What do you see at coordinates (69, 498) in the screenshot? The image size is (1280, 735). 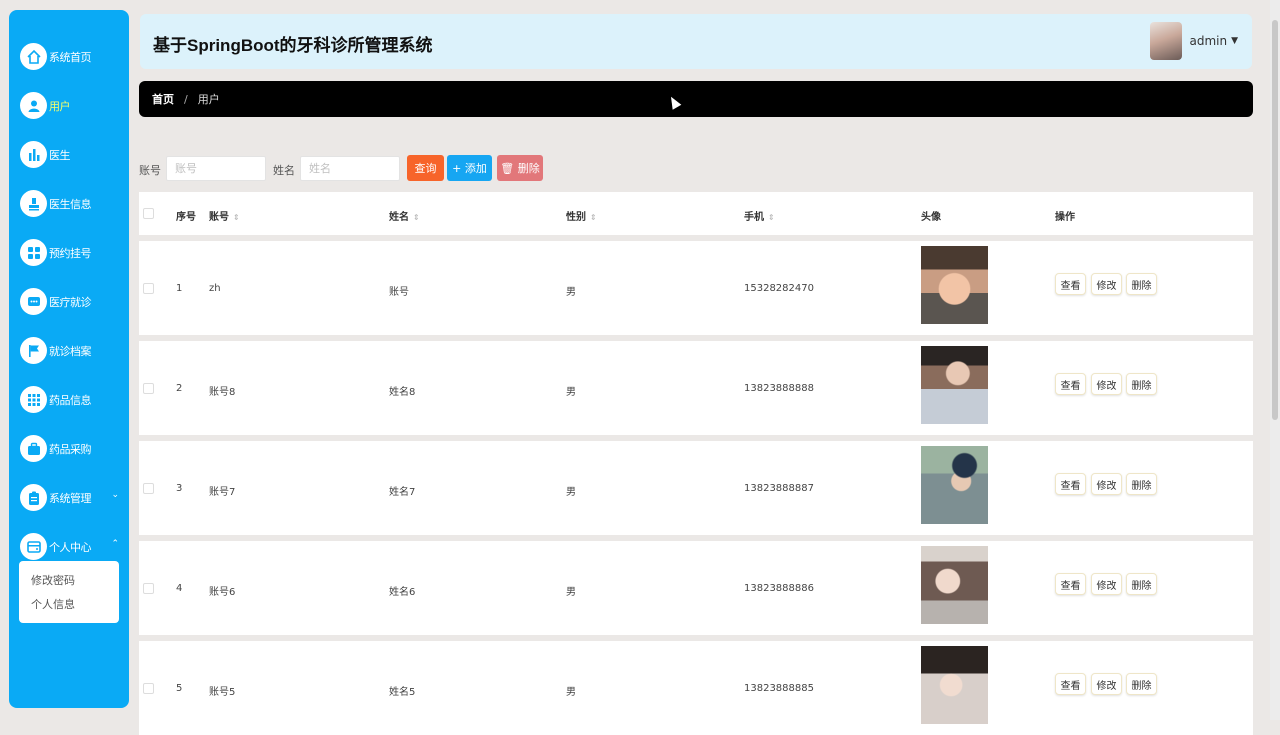 I see `sidebar-item-system: 系统管理 ⌄` at bounding box center [69, 498].